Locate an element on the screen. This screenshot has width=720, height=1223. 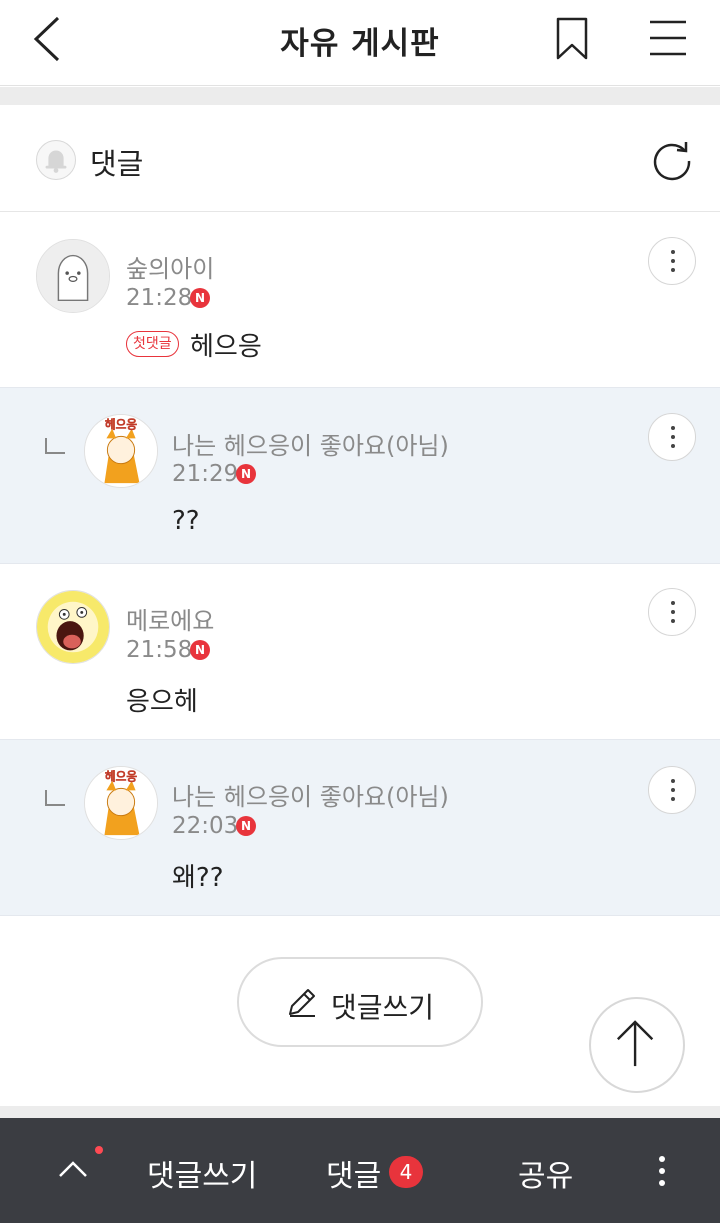
write-comment-button: 댓글쓰기 is located at coordinates (360, 1002).